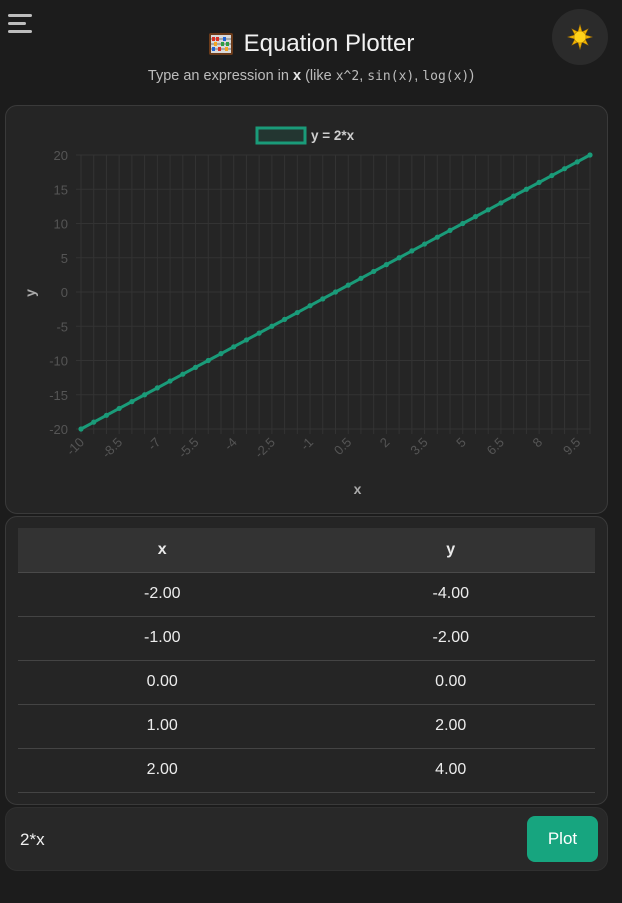  Describe the element at coordinates (154, 444) in the screenshot. I see `x-tick-label: -7` at that location.